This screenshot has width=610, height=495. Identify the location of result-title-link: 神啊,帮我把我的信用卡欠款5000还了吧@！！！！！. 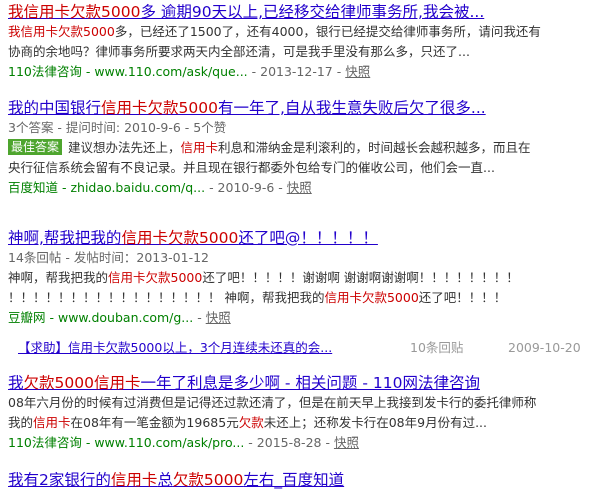
(304, 238).